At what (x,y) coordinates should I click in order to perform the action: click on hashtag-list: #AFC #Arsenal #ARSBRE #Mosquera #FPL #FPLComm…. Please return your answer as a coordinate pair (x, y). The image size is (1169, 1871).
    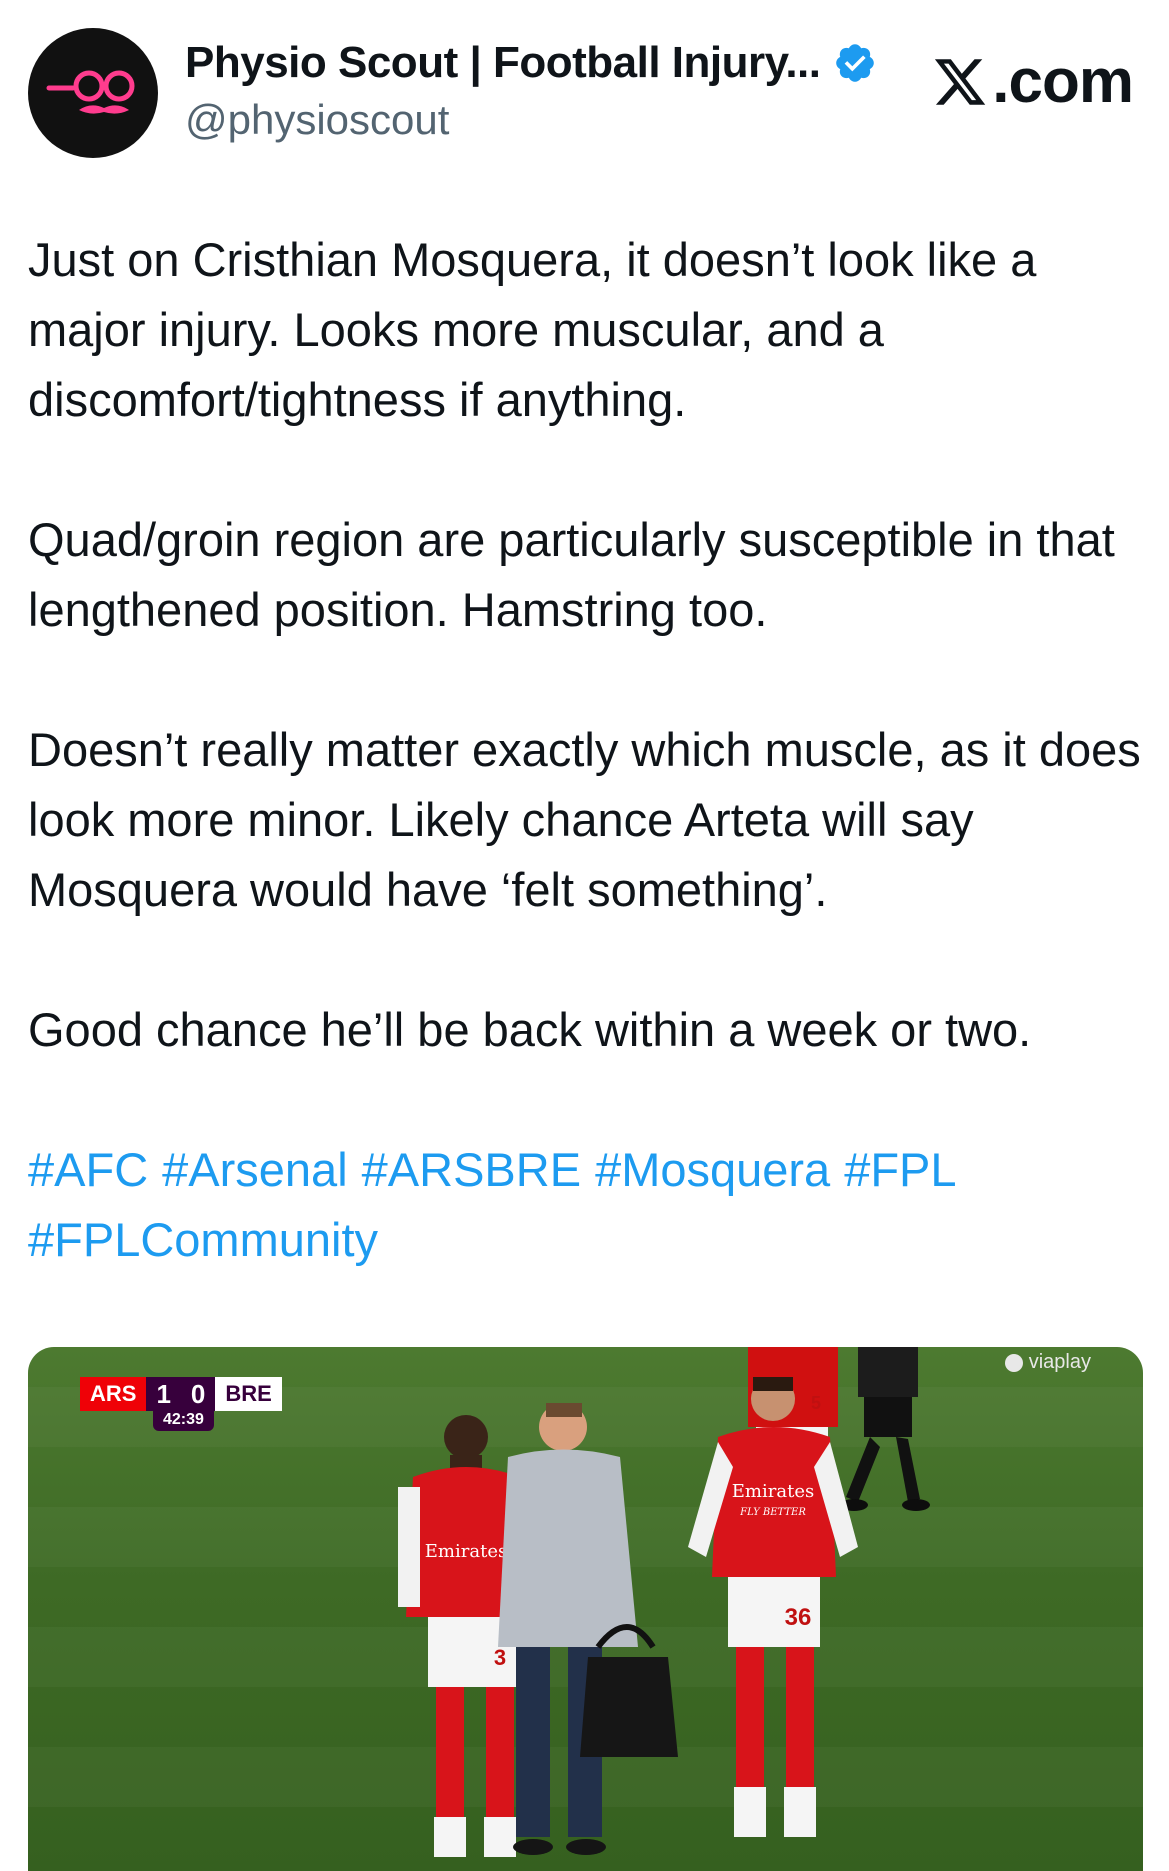
    Looking at the image, I should click on (588, 1205).